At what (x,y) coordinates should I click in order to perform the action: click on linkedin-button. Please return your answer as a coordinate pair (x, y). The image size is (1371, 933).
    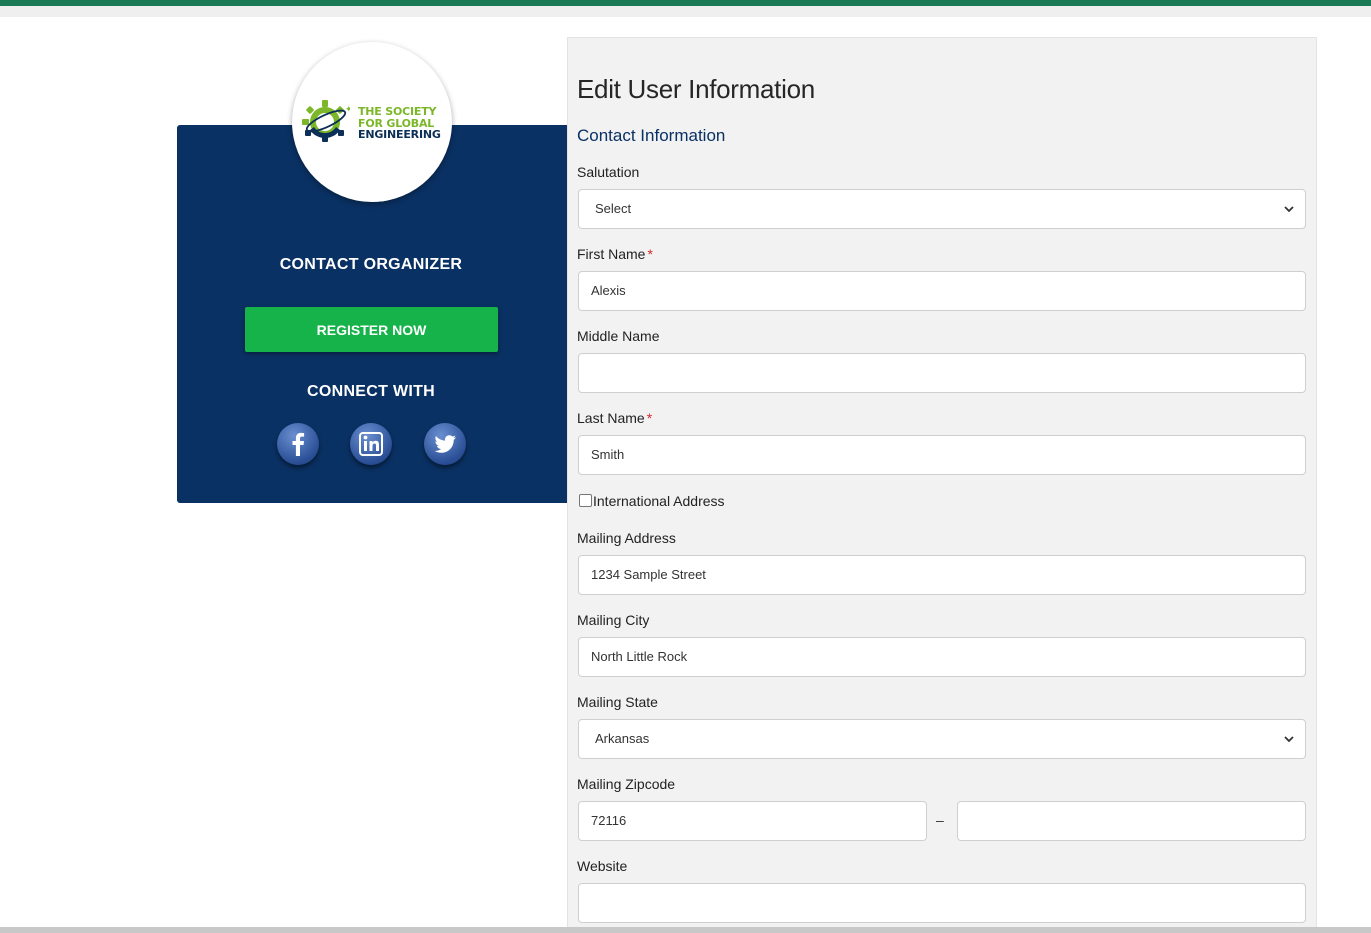
    Looking at the image, I should click on (371, 444).